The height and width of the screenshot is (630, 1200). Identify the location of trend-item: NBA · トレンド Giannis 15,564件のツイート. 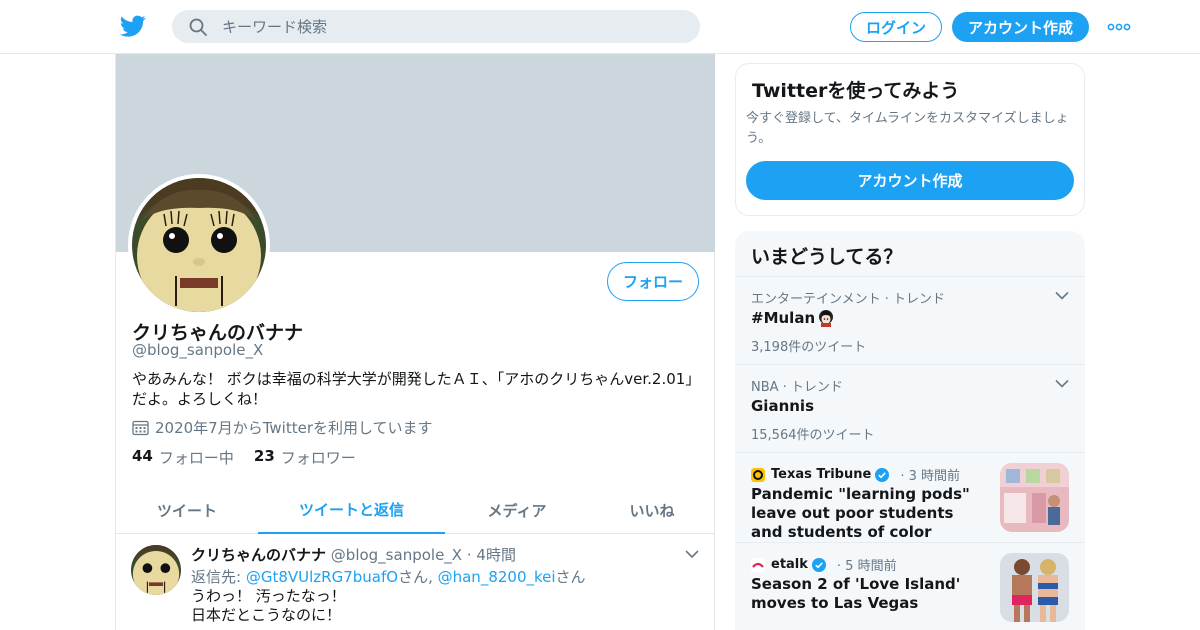
(910, 408).